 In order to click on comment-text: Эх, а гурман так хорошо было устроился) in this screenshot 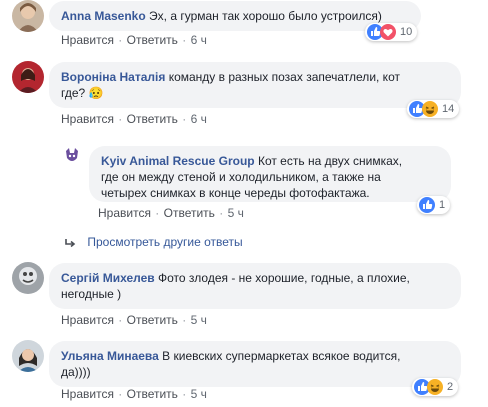, I will do `click(265, 16)`.